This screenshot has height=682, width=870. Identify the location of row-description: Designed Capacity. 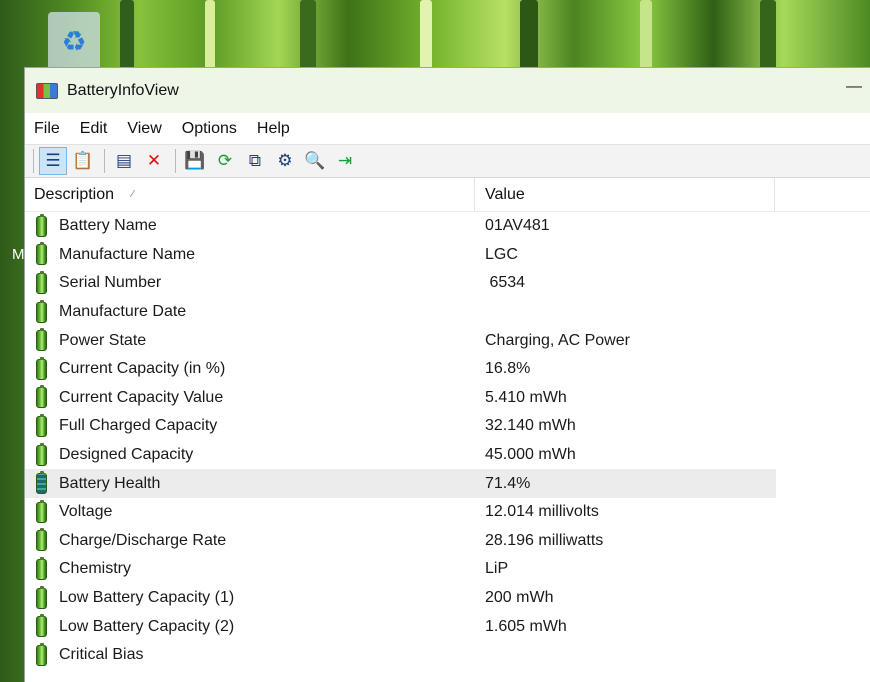
(126, 455).